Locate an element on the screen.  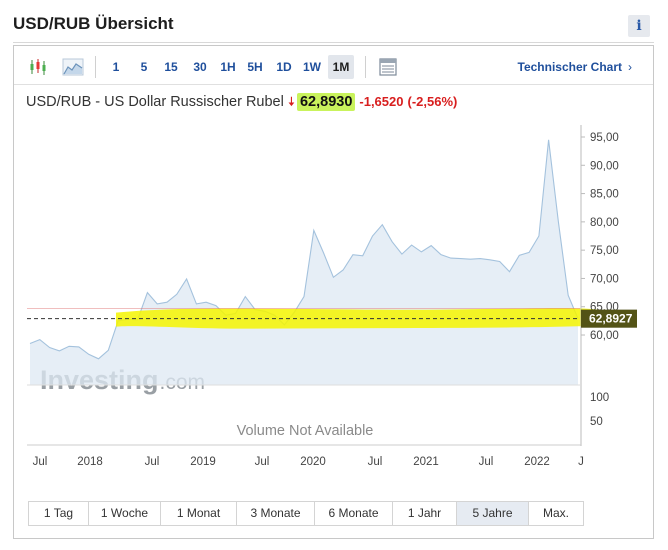
last-value-label: 62,8927 is located at coordinates (611, 319).